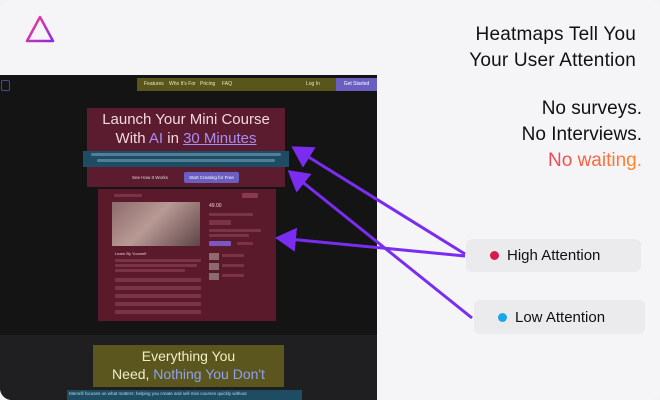  What do you see at coordinates (227, 84) in the screenshot?
I see `nav-item-faq: FAQ` at bounding box center [227, 84].